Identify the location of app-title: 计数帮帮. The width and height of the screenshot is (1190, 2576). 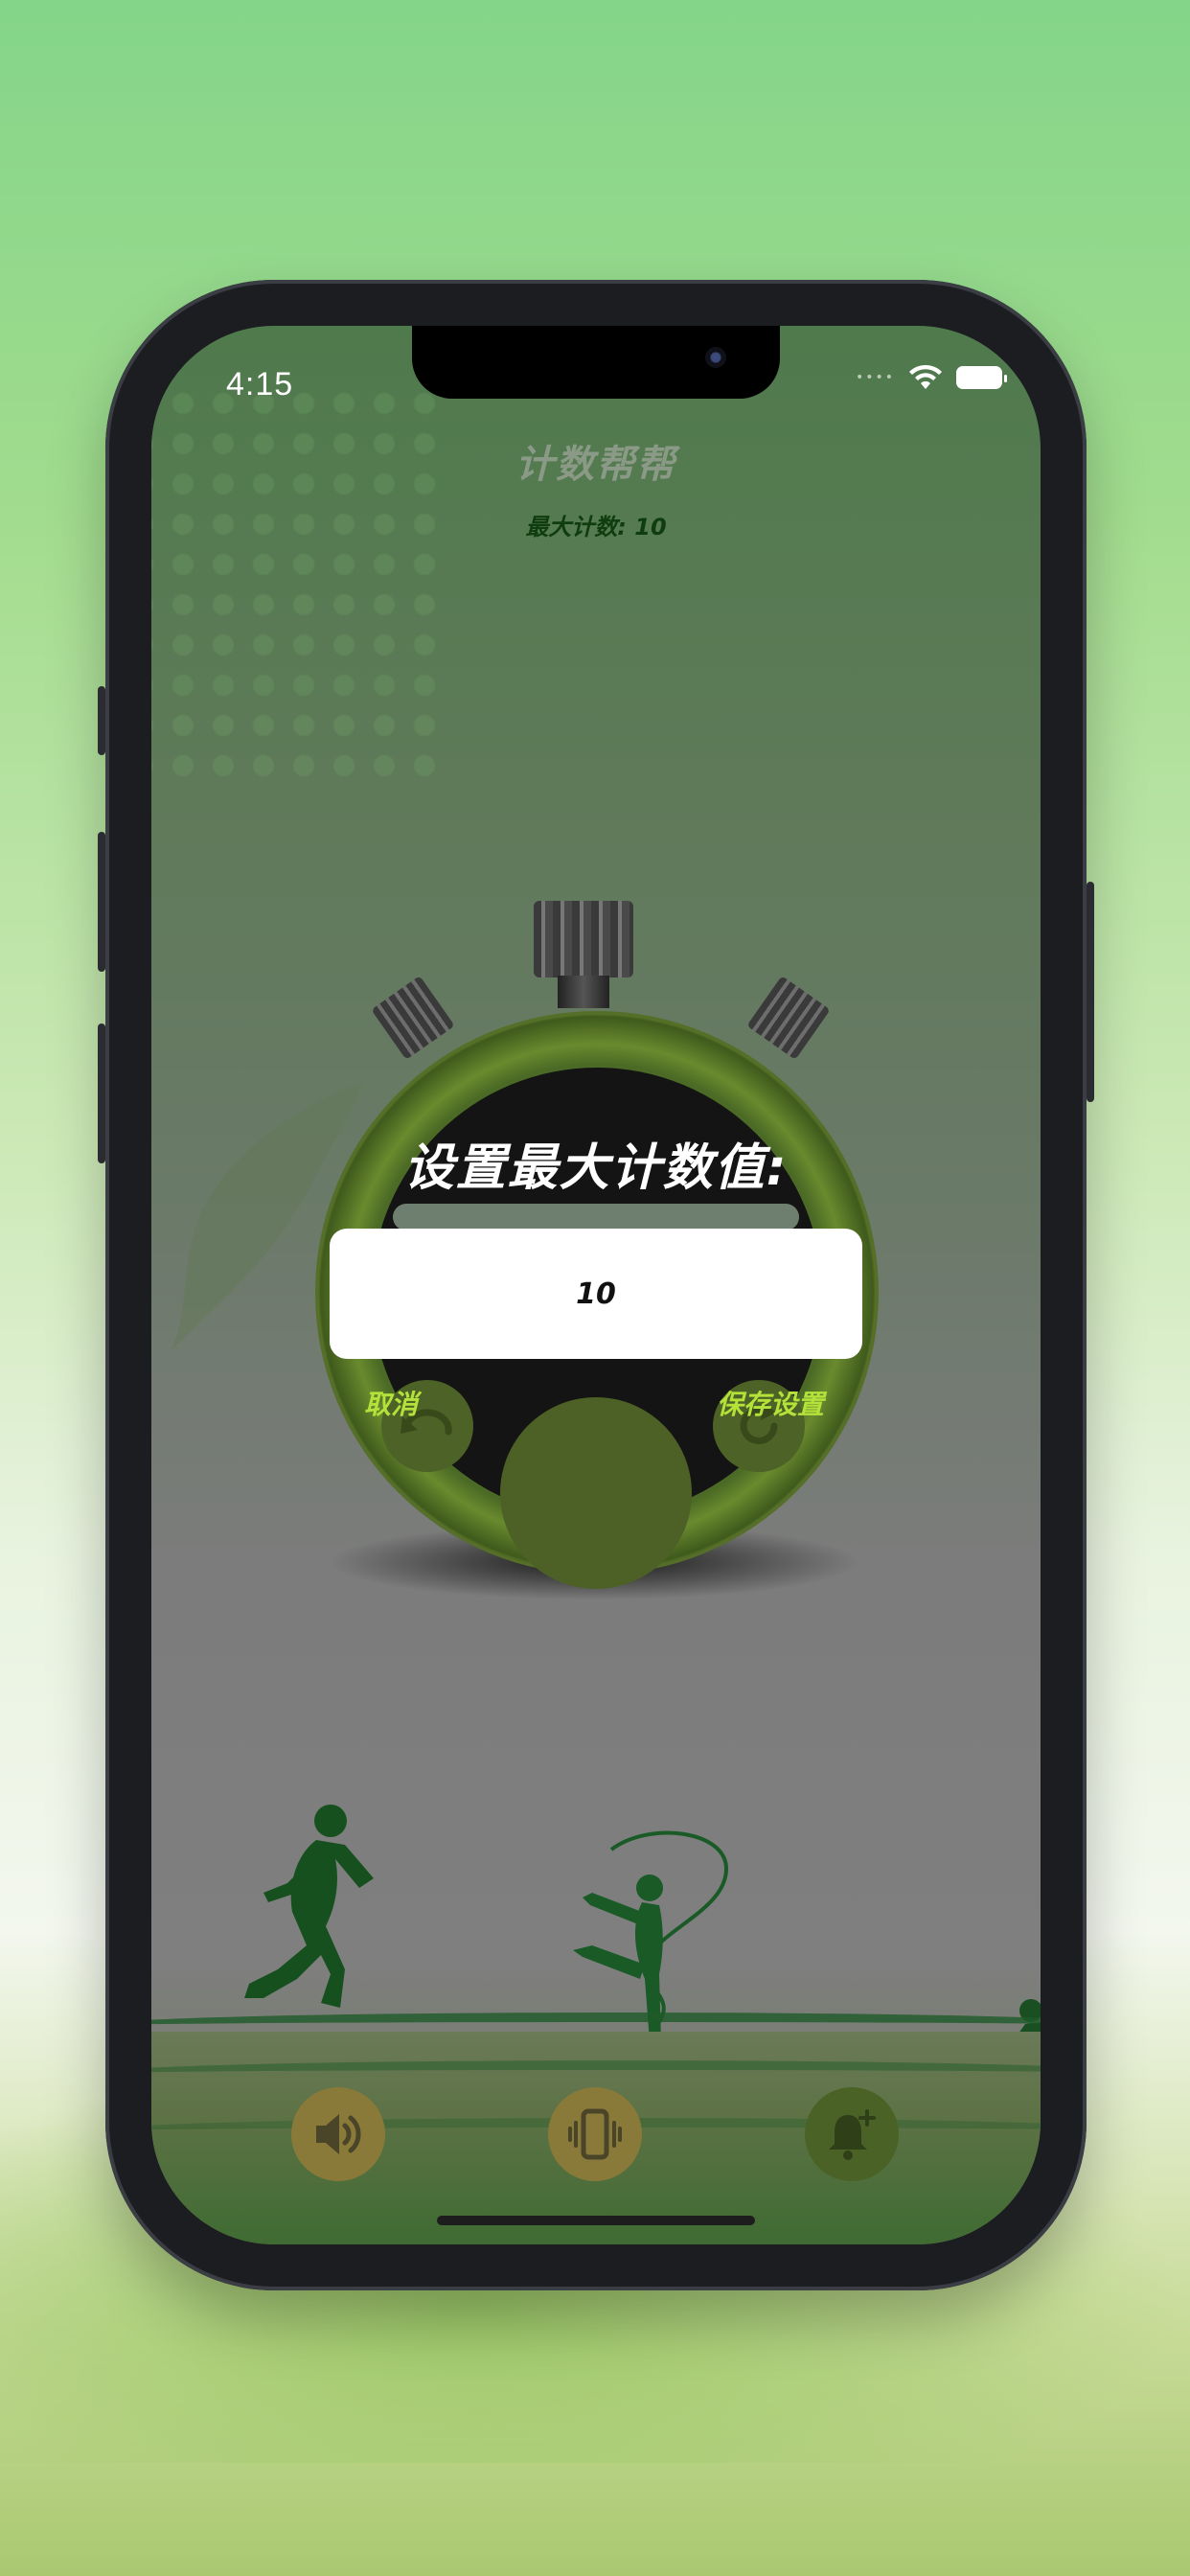
(595, 465).